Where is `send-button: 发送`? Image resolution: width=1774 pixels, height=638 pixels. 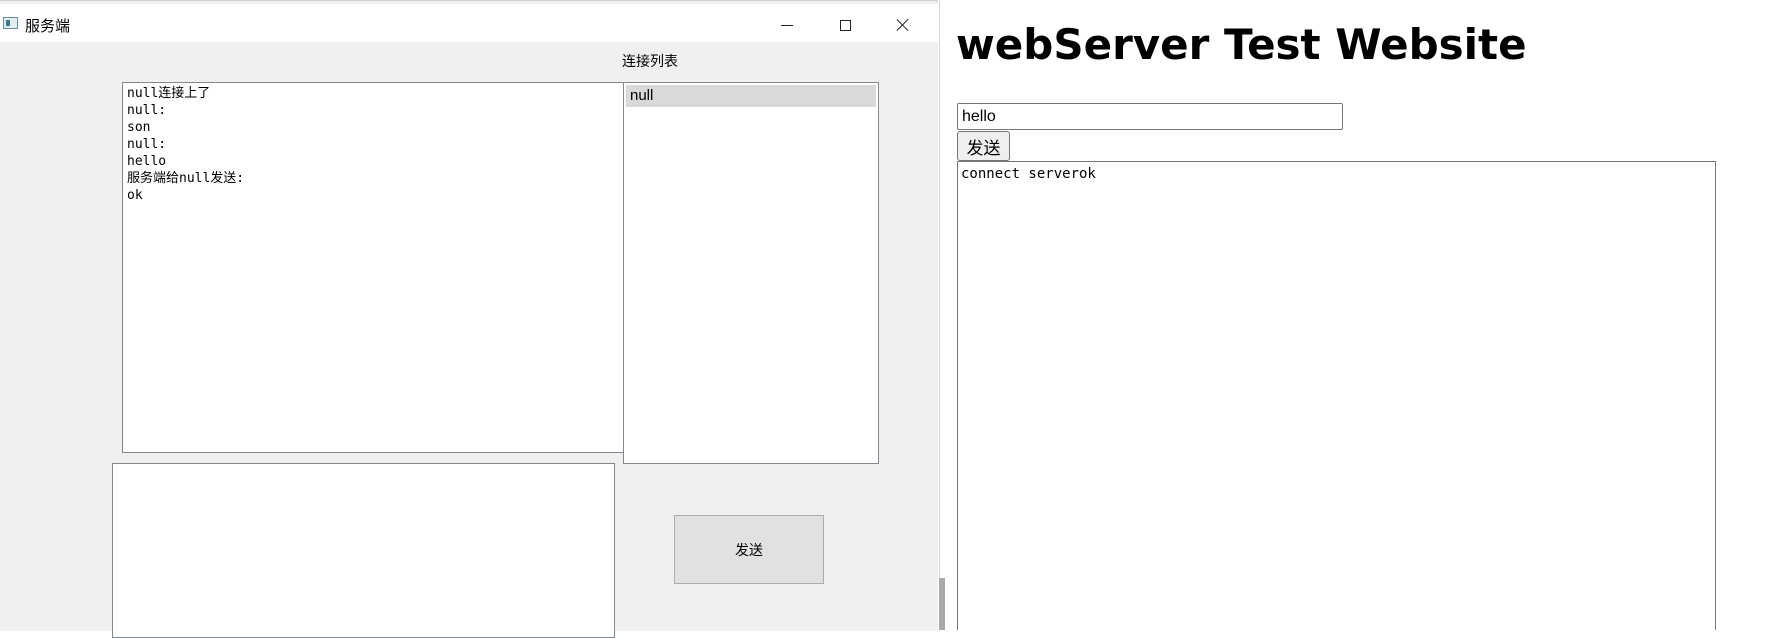
send-button: 发送 is located at coordinates (749, 549).